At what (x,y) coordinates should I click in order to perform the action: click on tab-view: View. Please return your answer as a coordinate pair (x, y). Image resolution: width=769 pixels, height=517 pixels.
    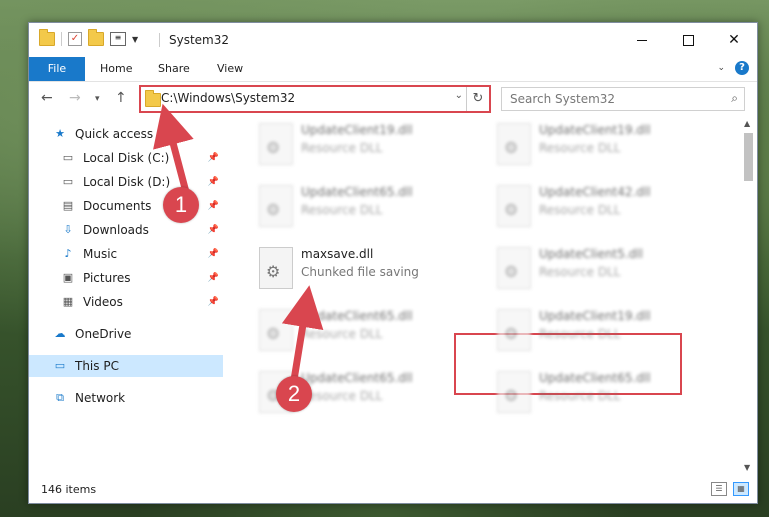
    Looking at the image, I should click on (230, 69).